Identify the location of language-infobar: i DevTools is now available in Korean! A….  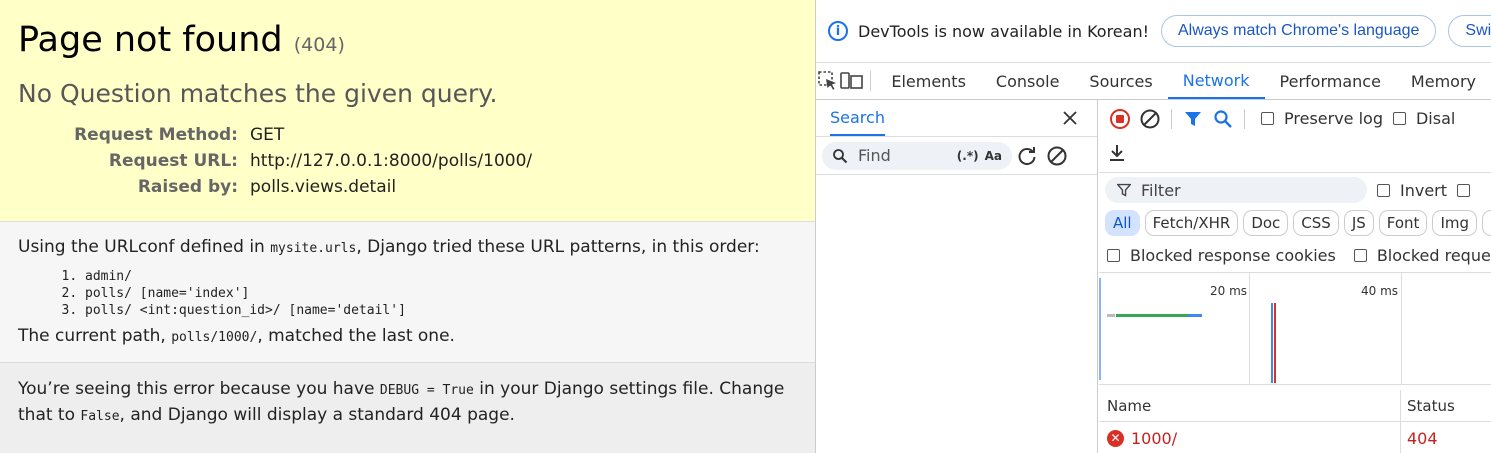
(1153, 31).